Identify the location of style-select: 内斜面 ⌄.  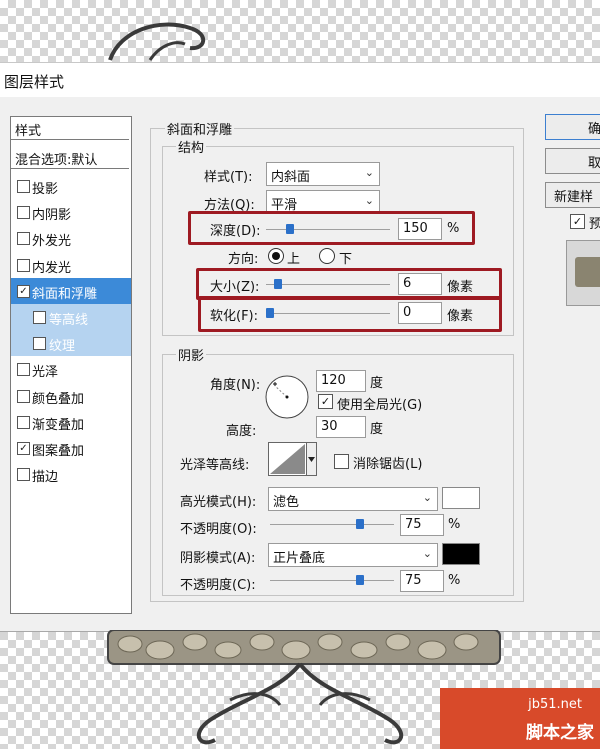
(323, 174).